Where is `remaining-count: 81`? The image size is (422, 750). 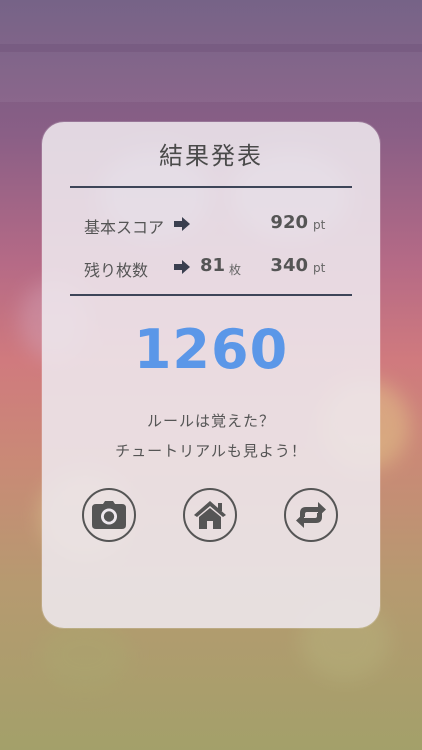 remaining-count: 81 is located at coordinates (213, 265).